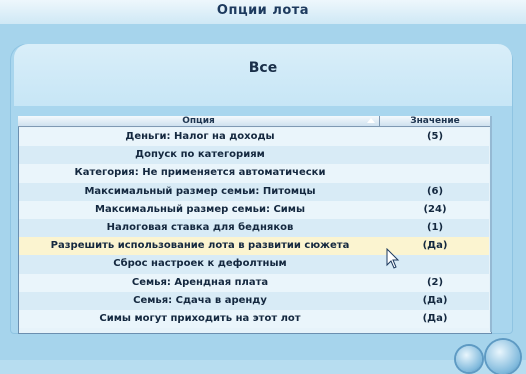  Describe the element at coordinates (200, 191) in the screenshot. I see `row-option: Максимальный размер семьи: Питомцы` at that location.